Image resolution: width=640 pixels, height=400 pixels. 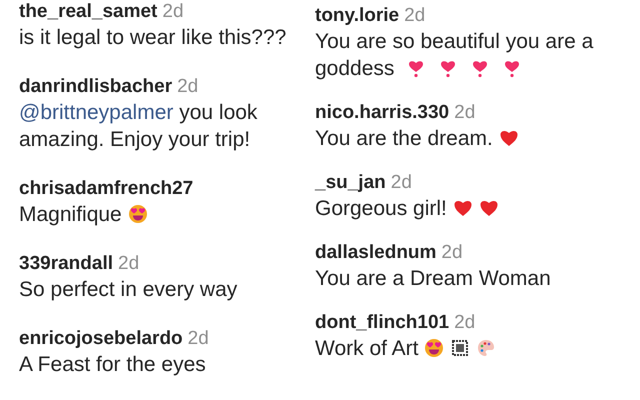 What do you see at coordinates (375, 253) in the screenshot?
I see `username: dallaslednum` at bounding box center [375, 253].